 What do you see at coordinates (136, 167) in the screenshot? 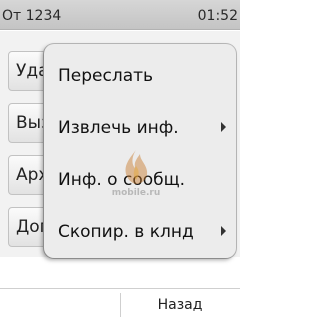
I see `flame-logo-icon` at bounding box center [136, 167].